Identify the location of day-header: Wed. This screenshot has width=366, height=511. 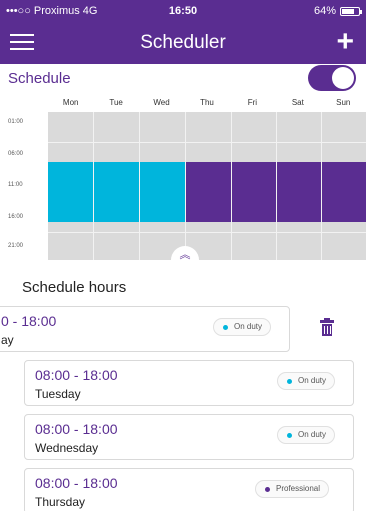
(161, 102).